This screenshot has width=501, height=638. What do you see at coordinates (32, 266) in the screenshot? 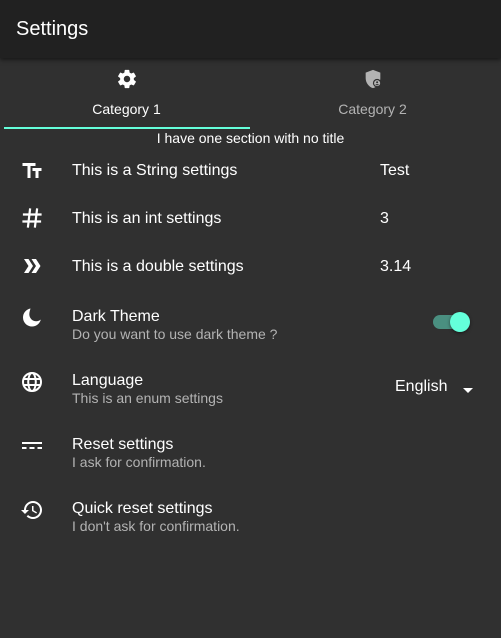
I see `double-chevron-right-icon` at bounding box center [32, 266].